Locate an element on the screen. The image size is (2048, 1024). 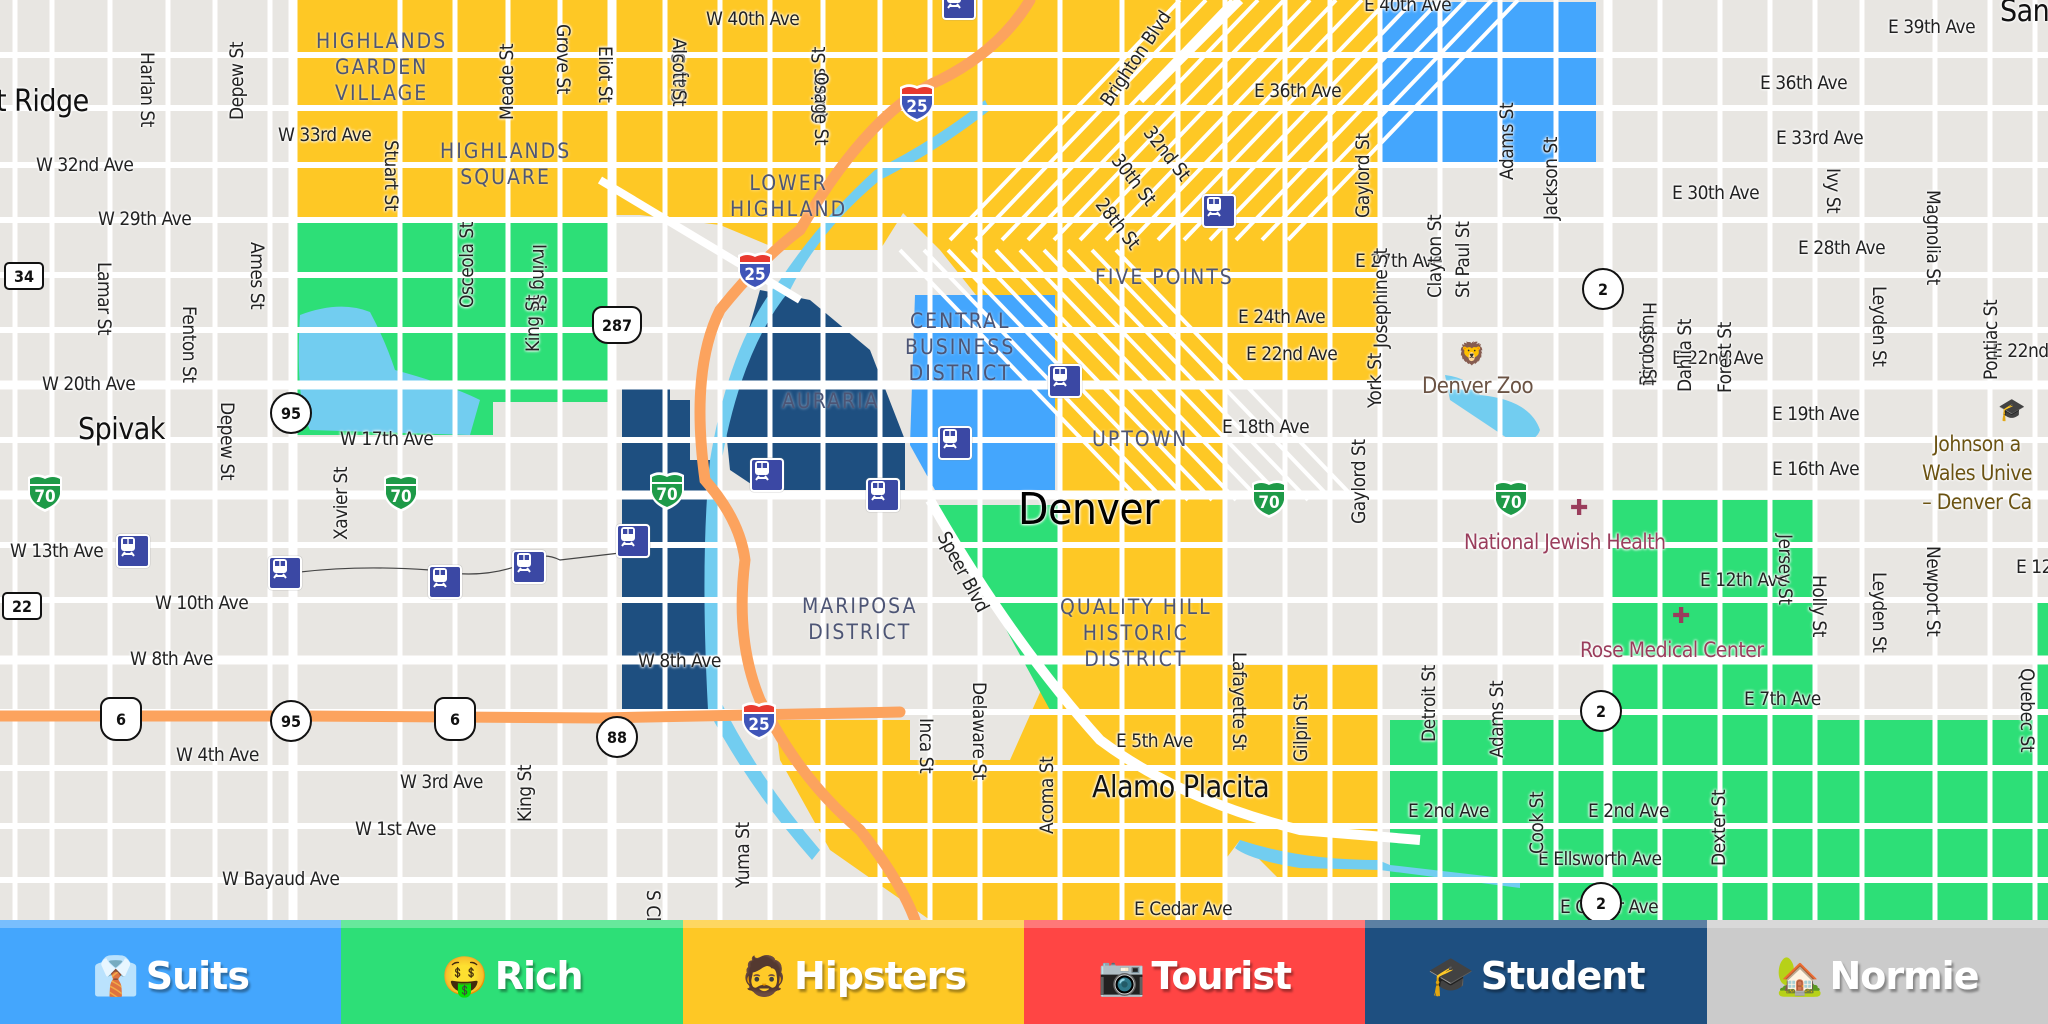
street-label-dexter: Dexter St is located at coordinates (1719, 827).